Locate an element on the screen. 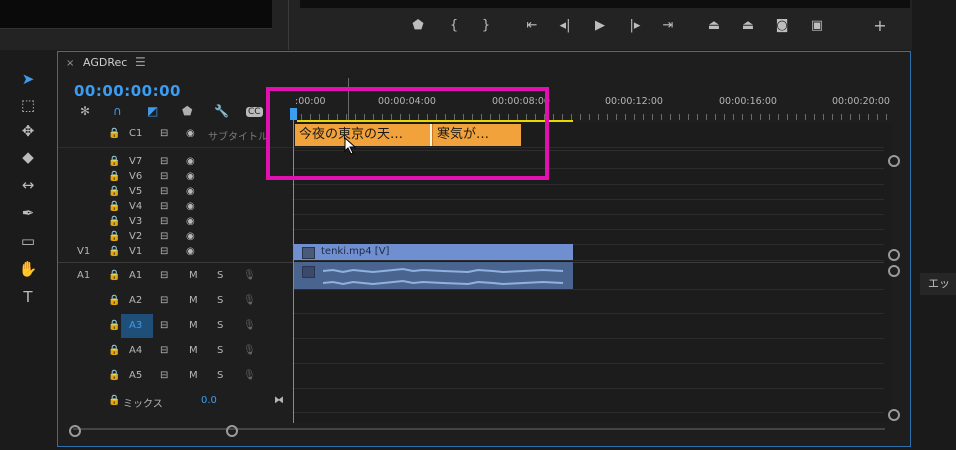 This screenshot has height=450, width=956. lift-icon: ⏏ is located at coordinates (714, 26).